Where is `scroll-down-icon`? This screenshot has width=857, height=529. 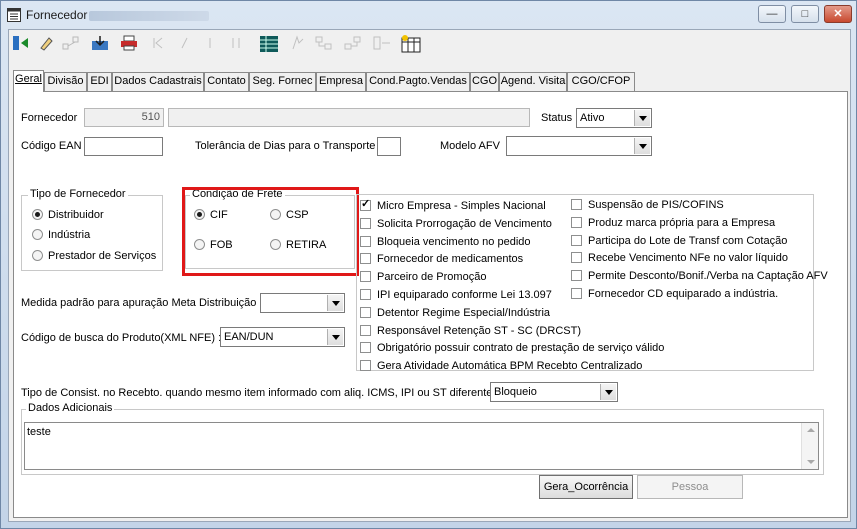 scroll-down-icon is located at coordinates (811, 462).